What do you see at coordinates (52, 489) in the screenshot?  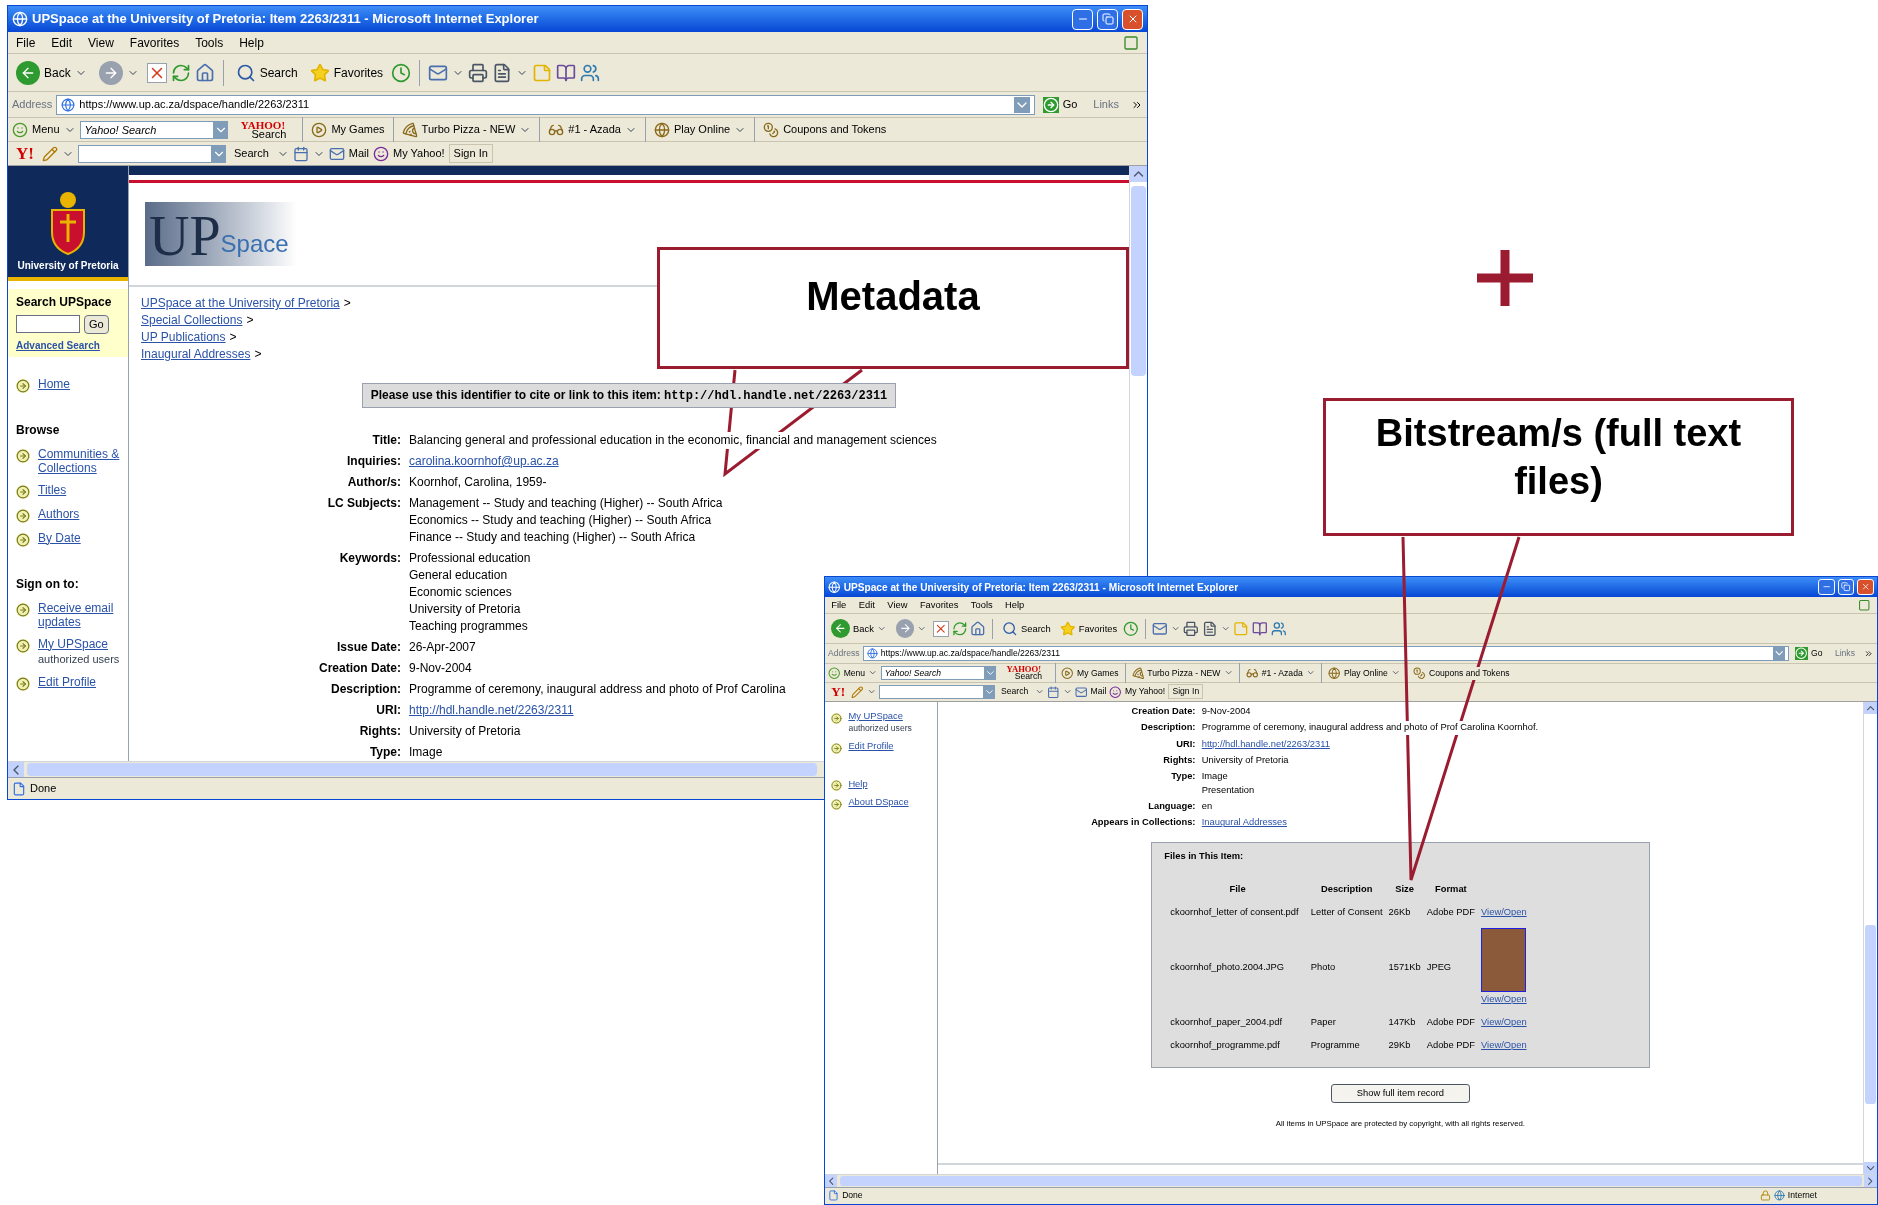 I see `sidebar-link: Titles` at bounding box center [52, 489].